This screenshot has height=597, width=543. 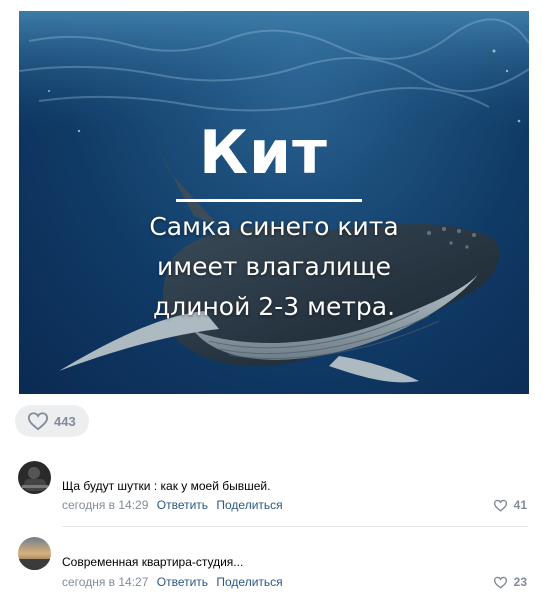 I want to click on comment-like-button: 23, so click(x=510, y=582).